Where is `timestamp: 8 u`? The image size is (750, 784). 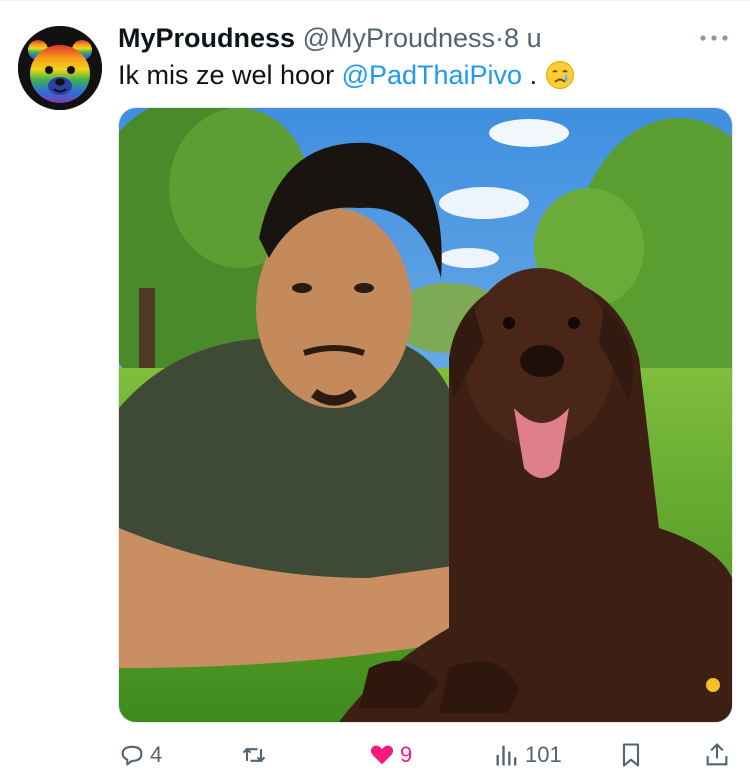 timestamp: 8 u is located at coordinates (523, 38).